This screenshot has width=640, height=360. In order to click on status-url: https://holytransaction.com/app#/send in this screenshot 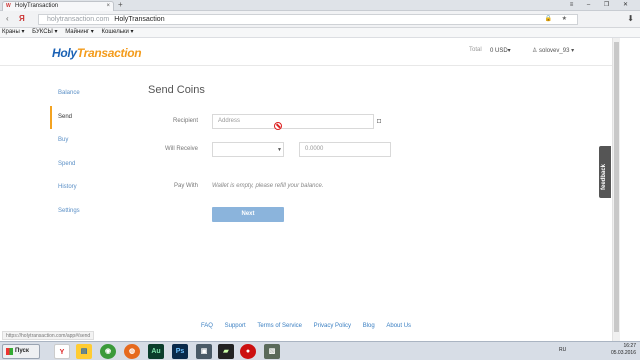, I will do `click(48, 335)`.